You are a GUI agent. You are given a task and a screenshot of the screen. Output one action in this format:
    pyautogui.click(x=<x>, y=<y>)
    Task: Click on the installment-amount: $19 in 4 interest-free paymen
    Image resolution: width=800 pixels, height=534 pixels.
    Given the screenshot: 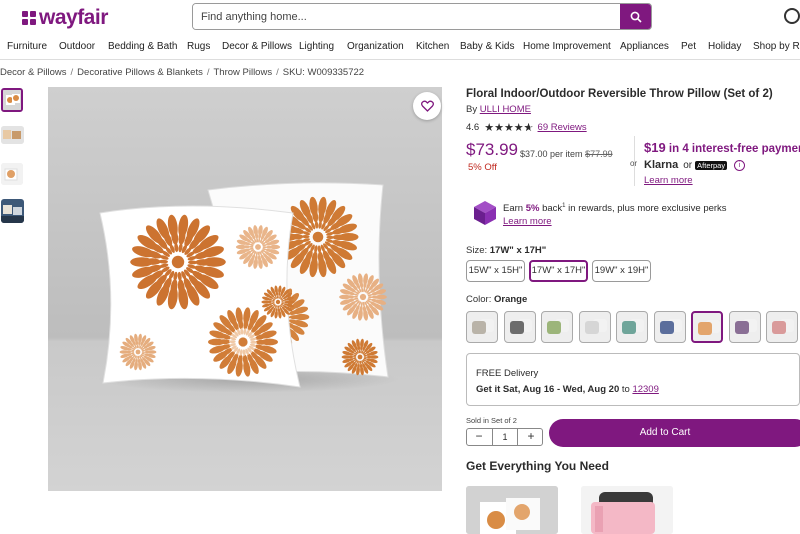 What is the action you would take?
    pyautogui.click(x=722, y=147)
    